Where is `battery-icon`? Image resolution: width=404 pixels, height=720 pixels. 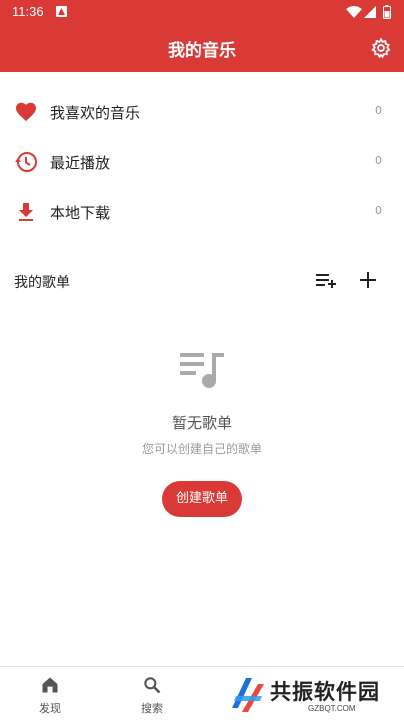
battery-icon is located at coordinates (387, 12).